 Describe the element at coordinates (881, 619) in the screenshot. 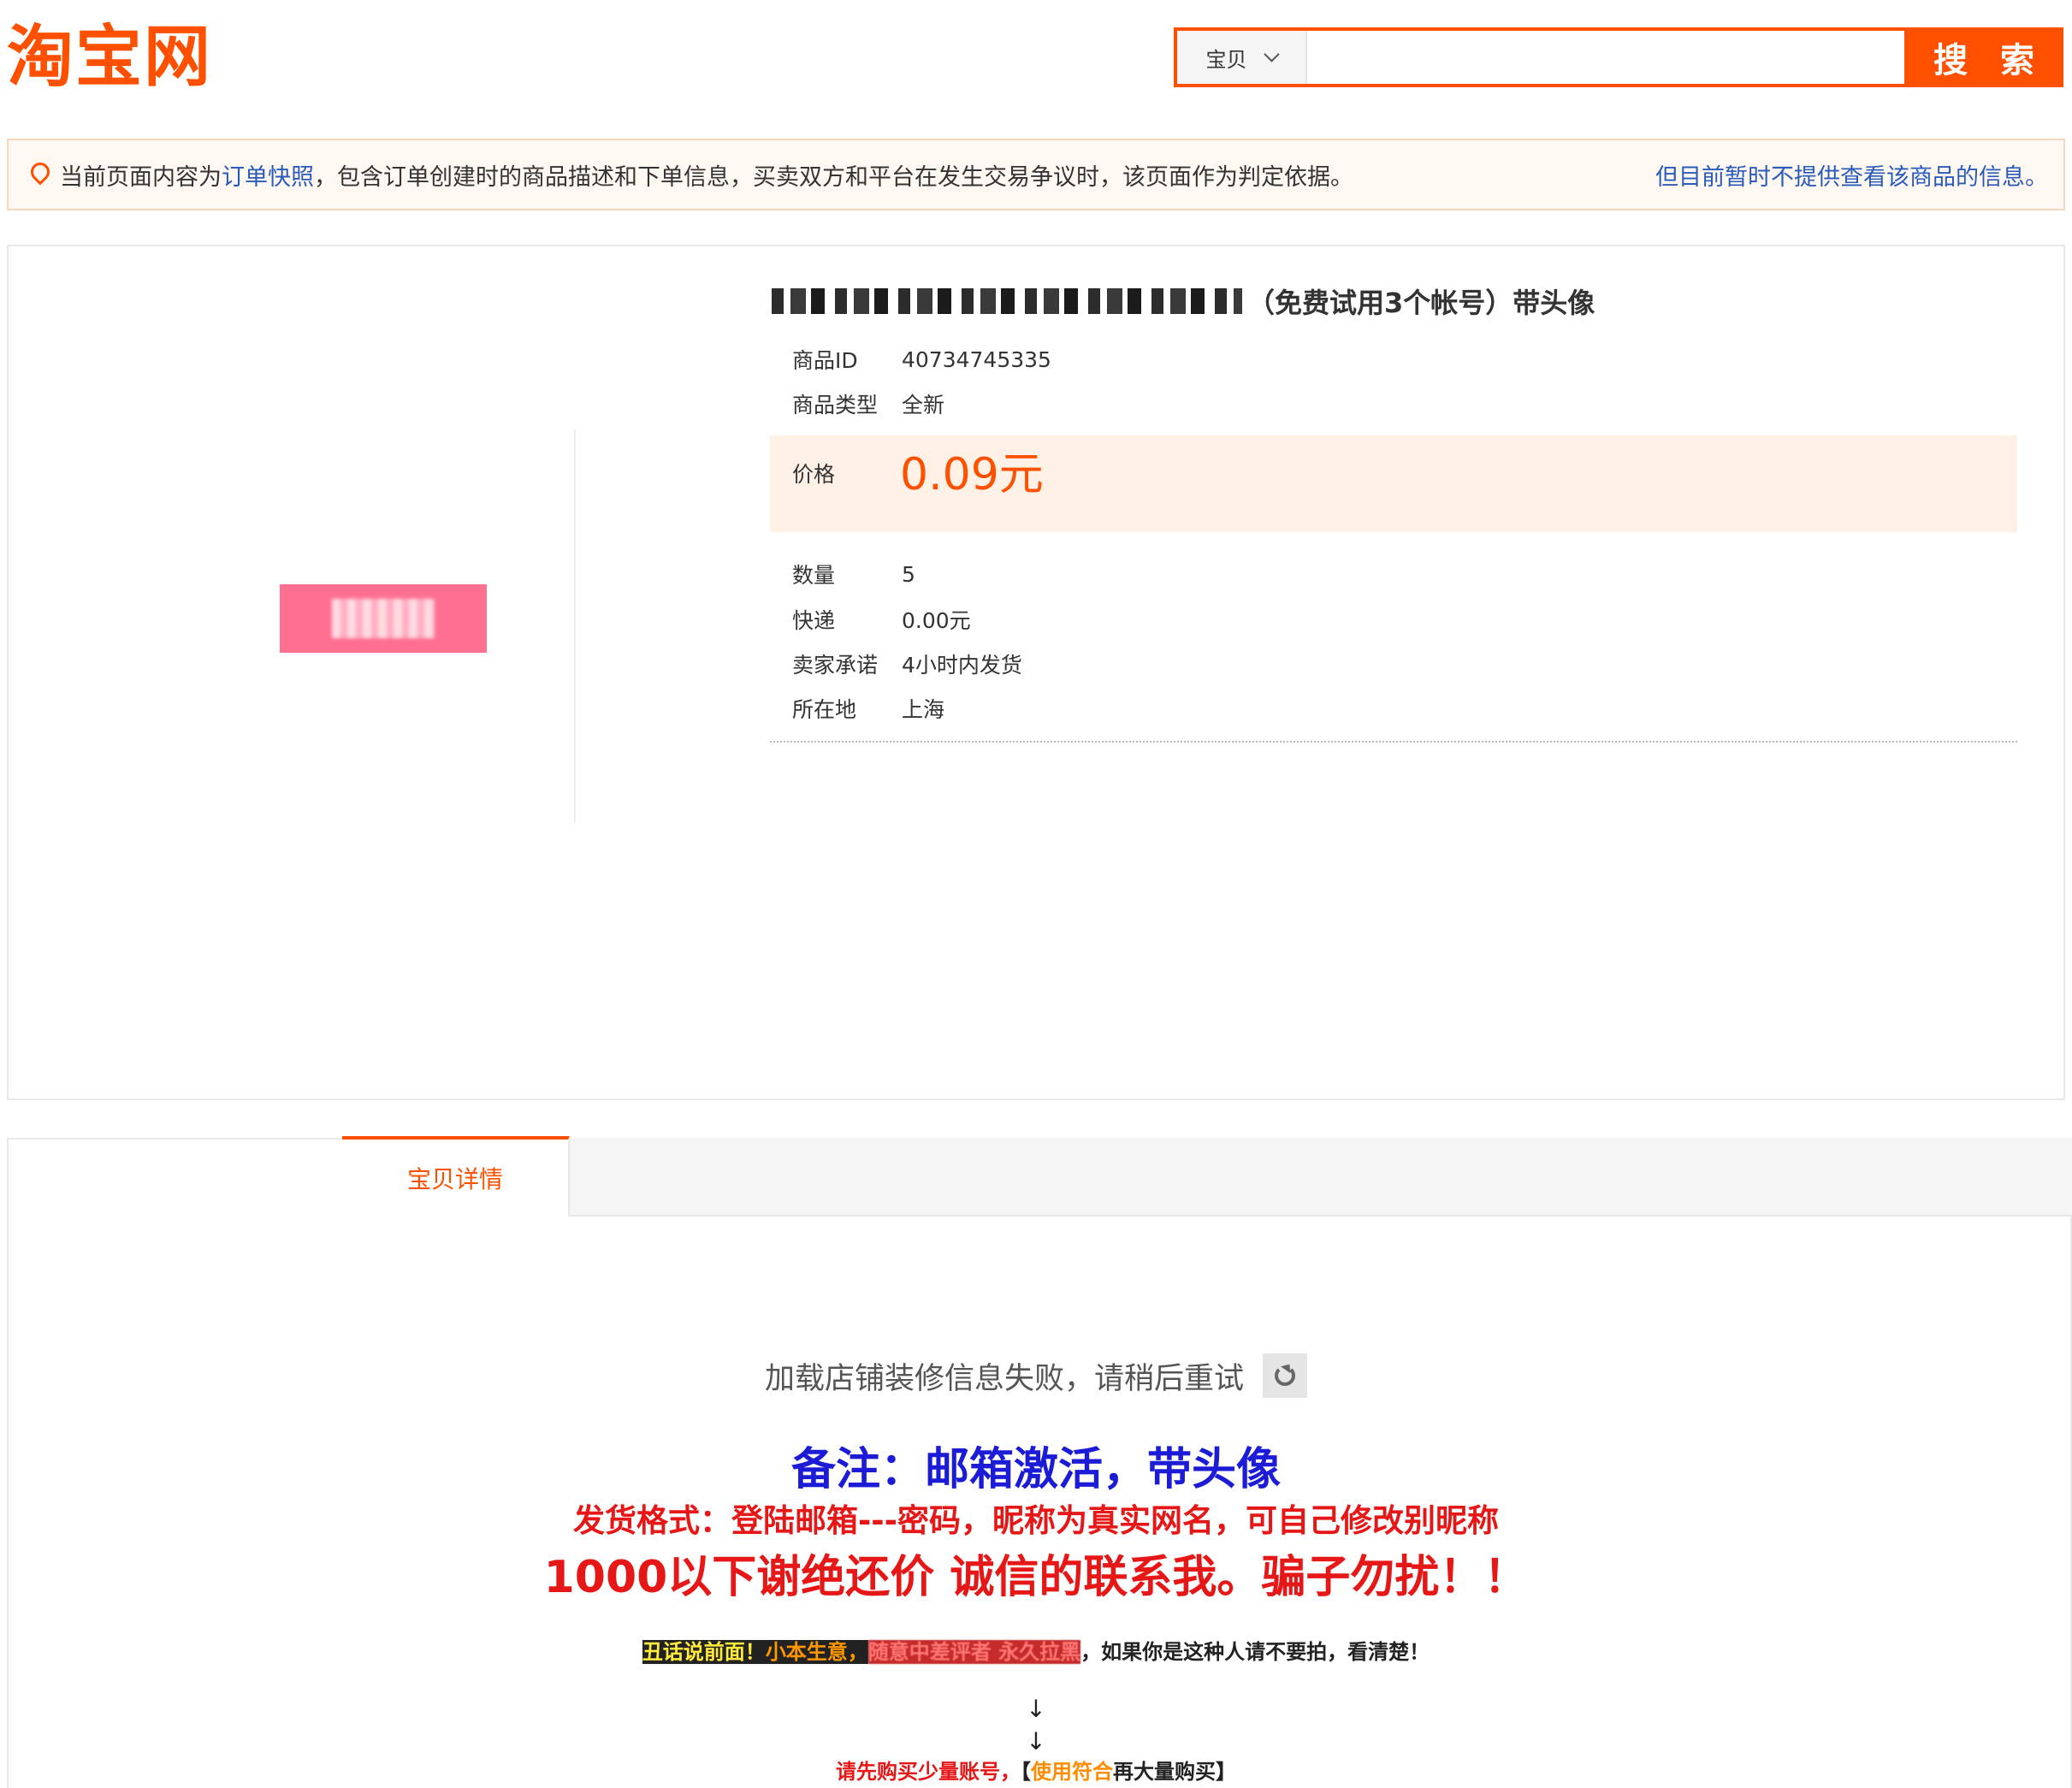

I see `field-shipping: 快递 0.00元` at that location.